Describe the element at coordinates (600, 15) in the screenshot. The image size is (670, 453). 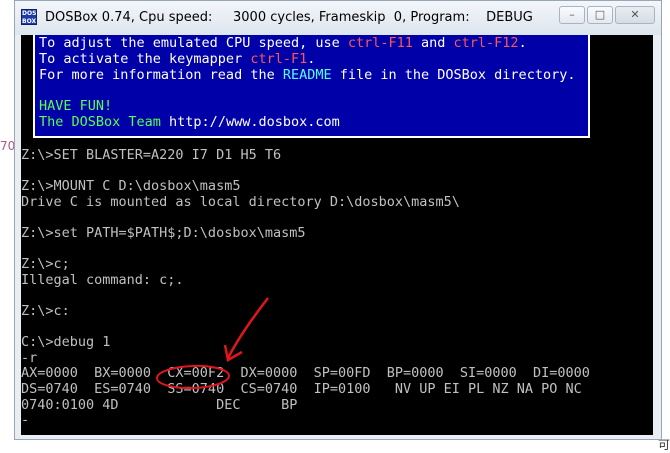
I see `maximize-button: □` at that location.